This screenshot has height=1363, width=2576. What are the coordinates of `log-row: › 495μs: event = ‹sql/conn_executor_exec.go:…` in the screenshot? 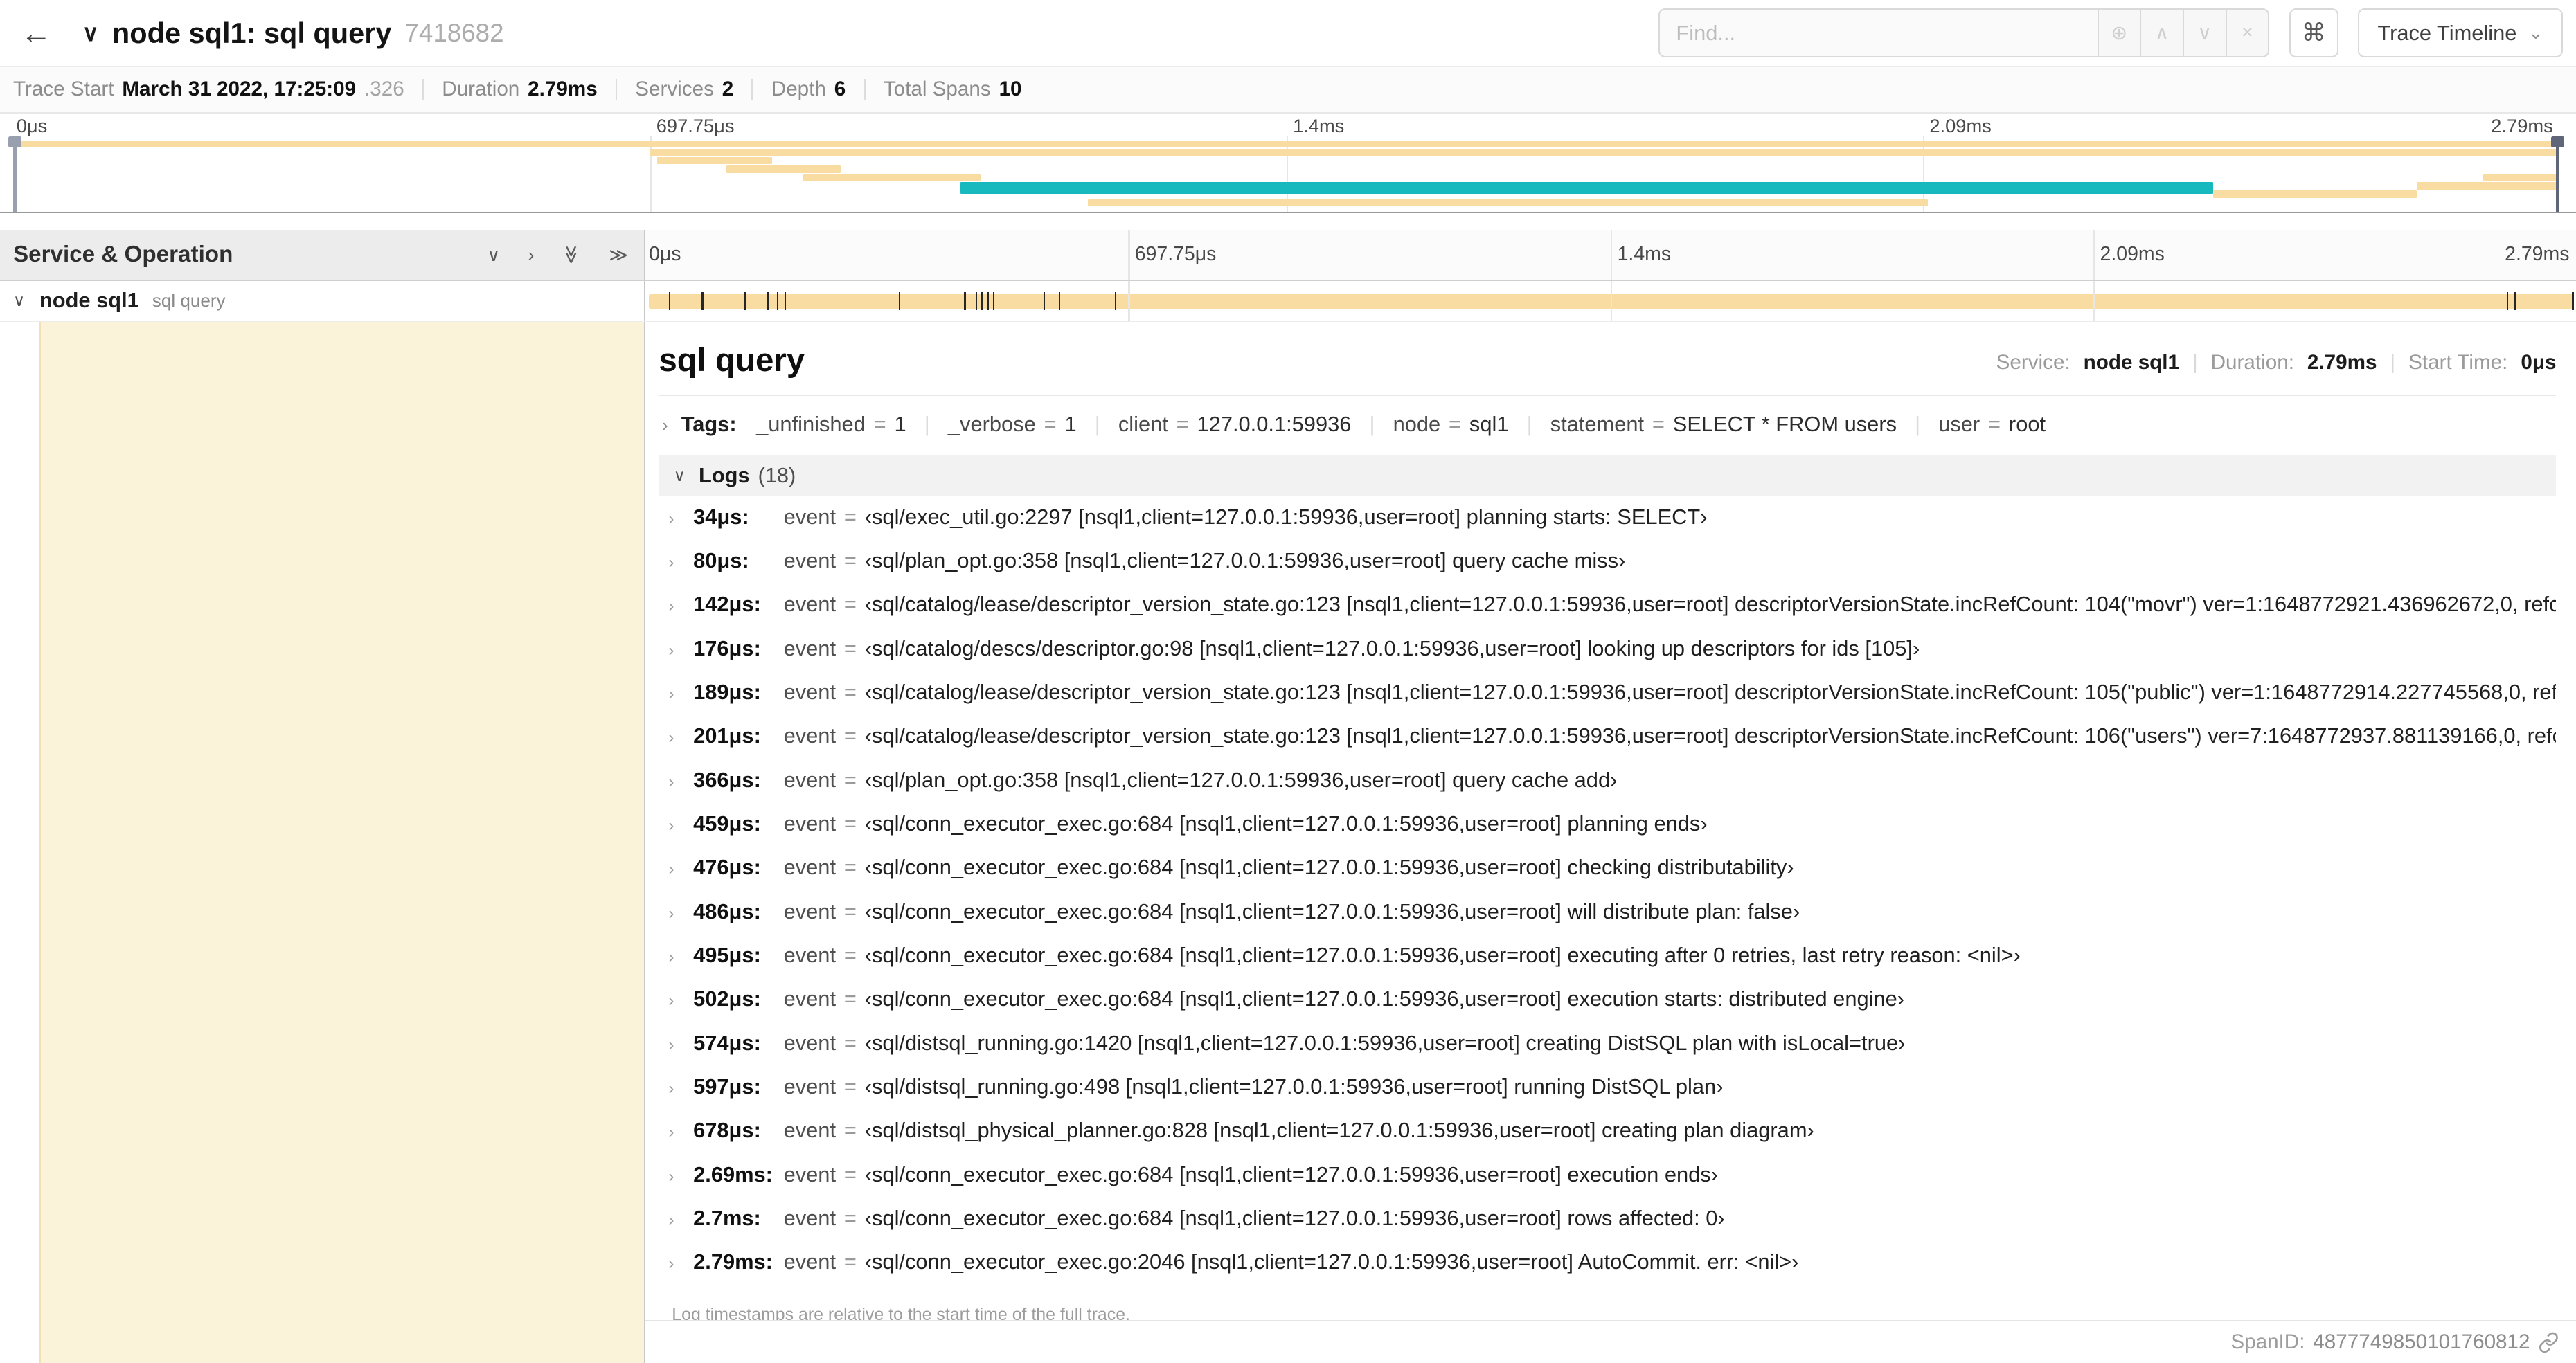 It's located at (1608, 965).